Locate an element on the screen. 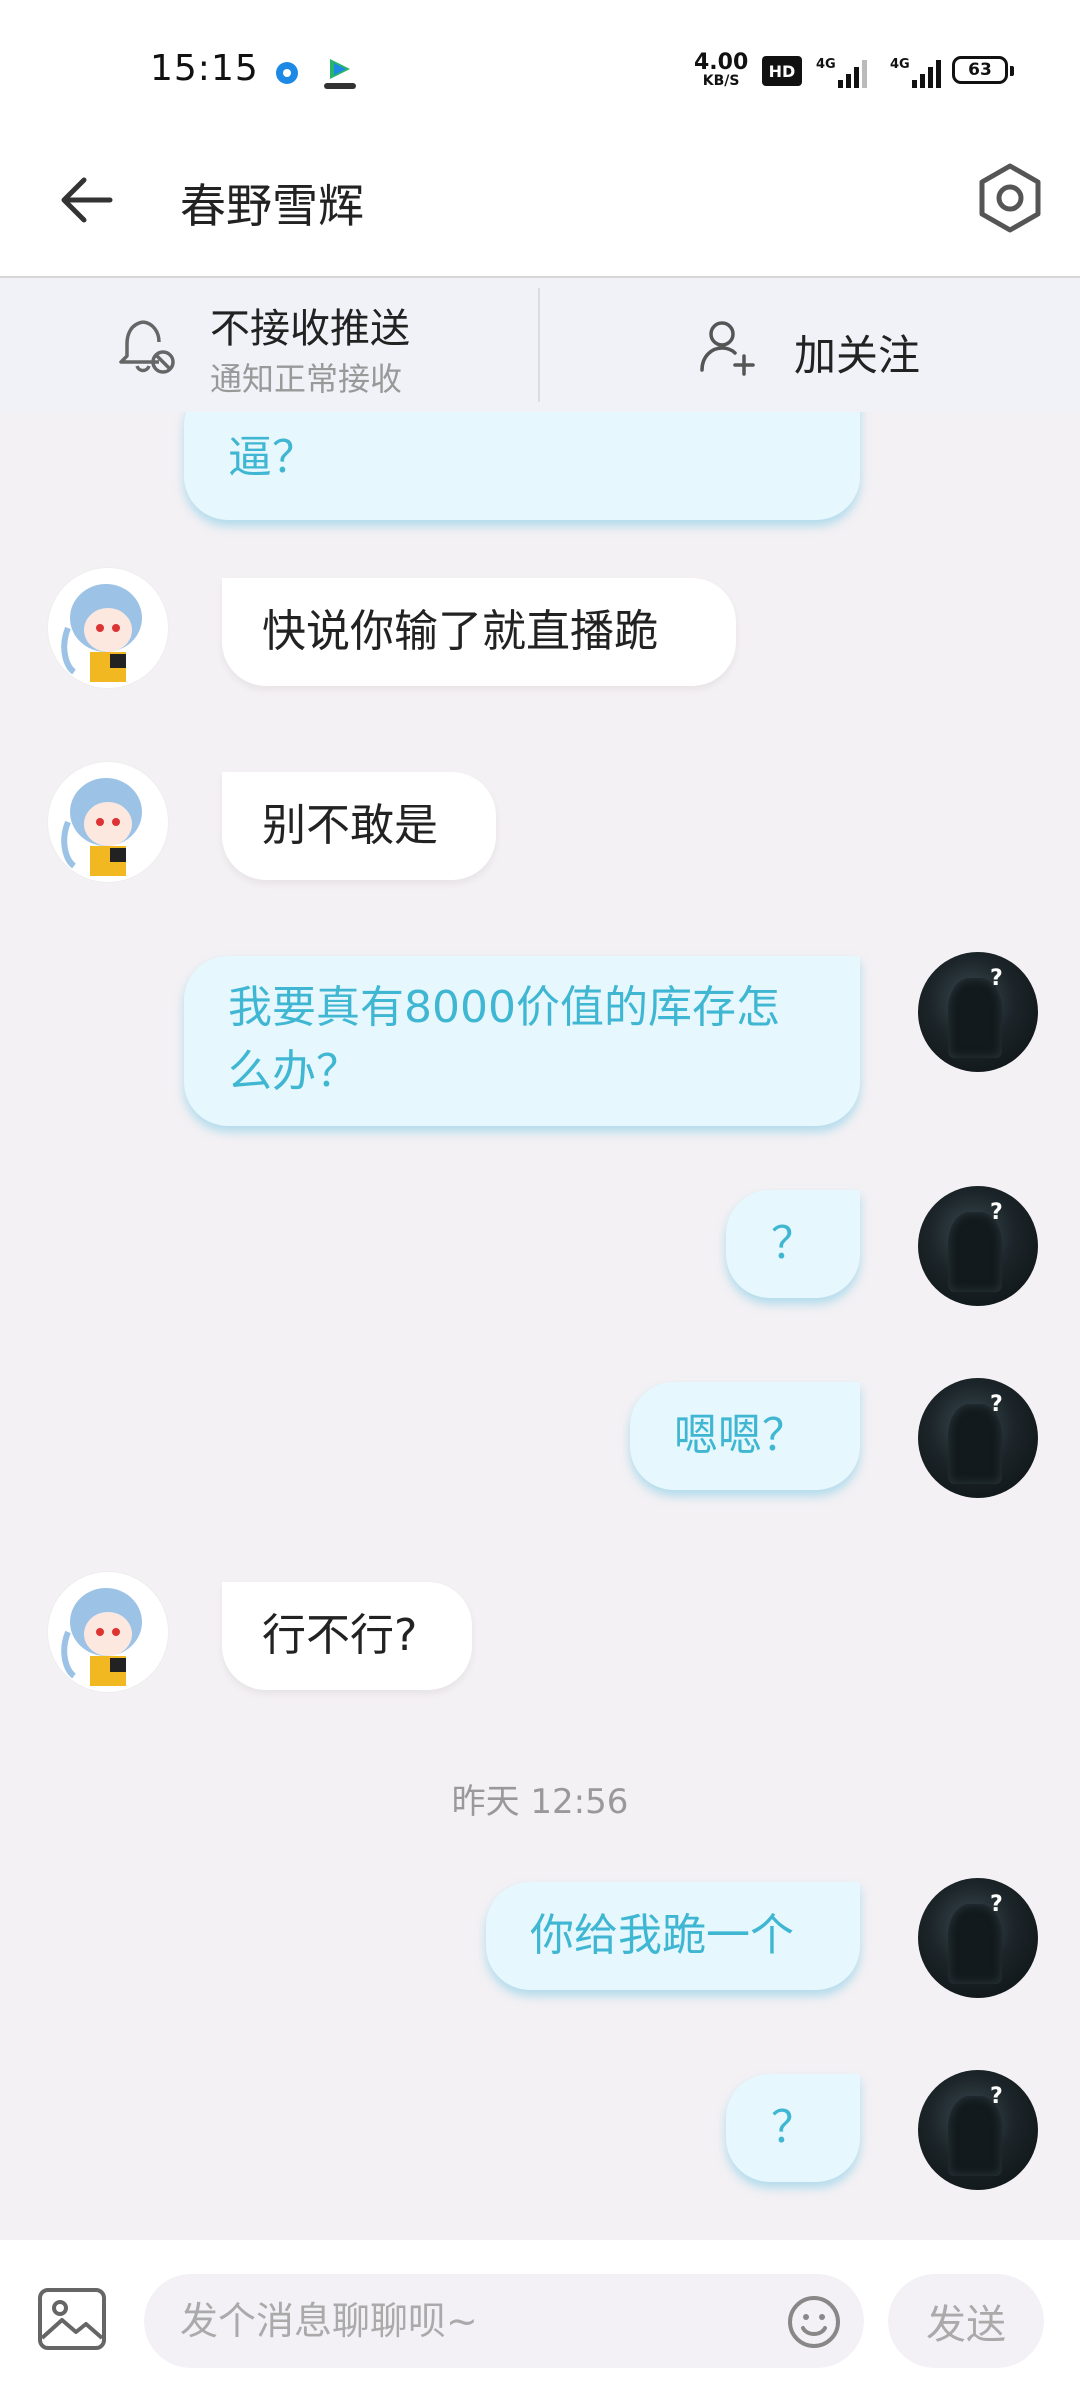  battery-icon: 63 is located at coordinates (983, 70).